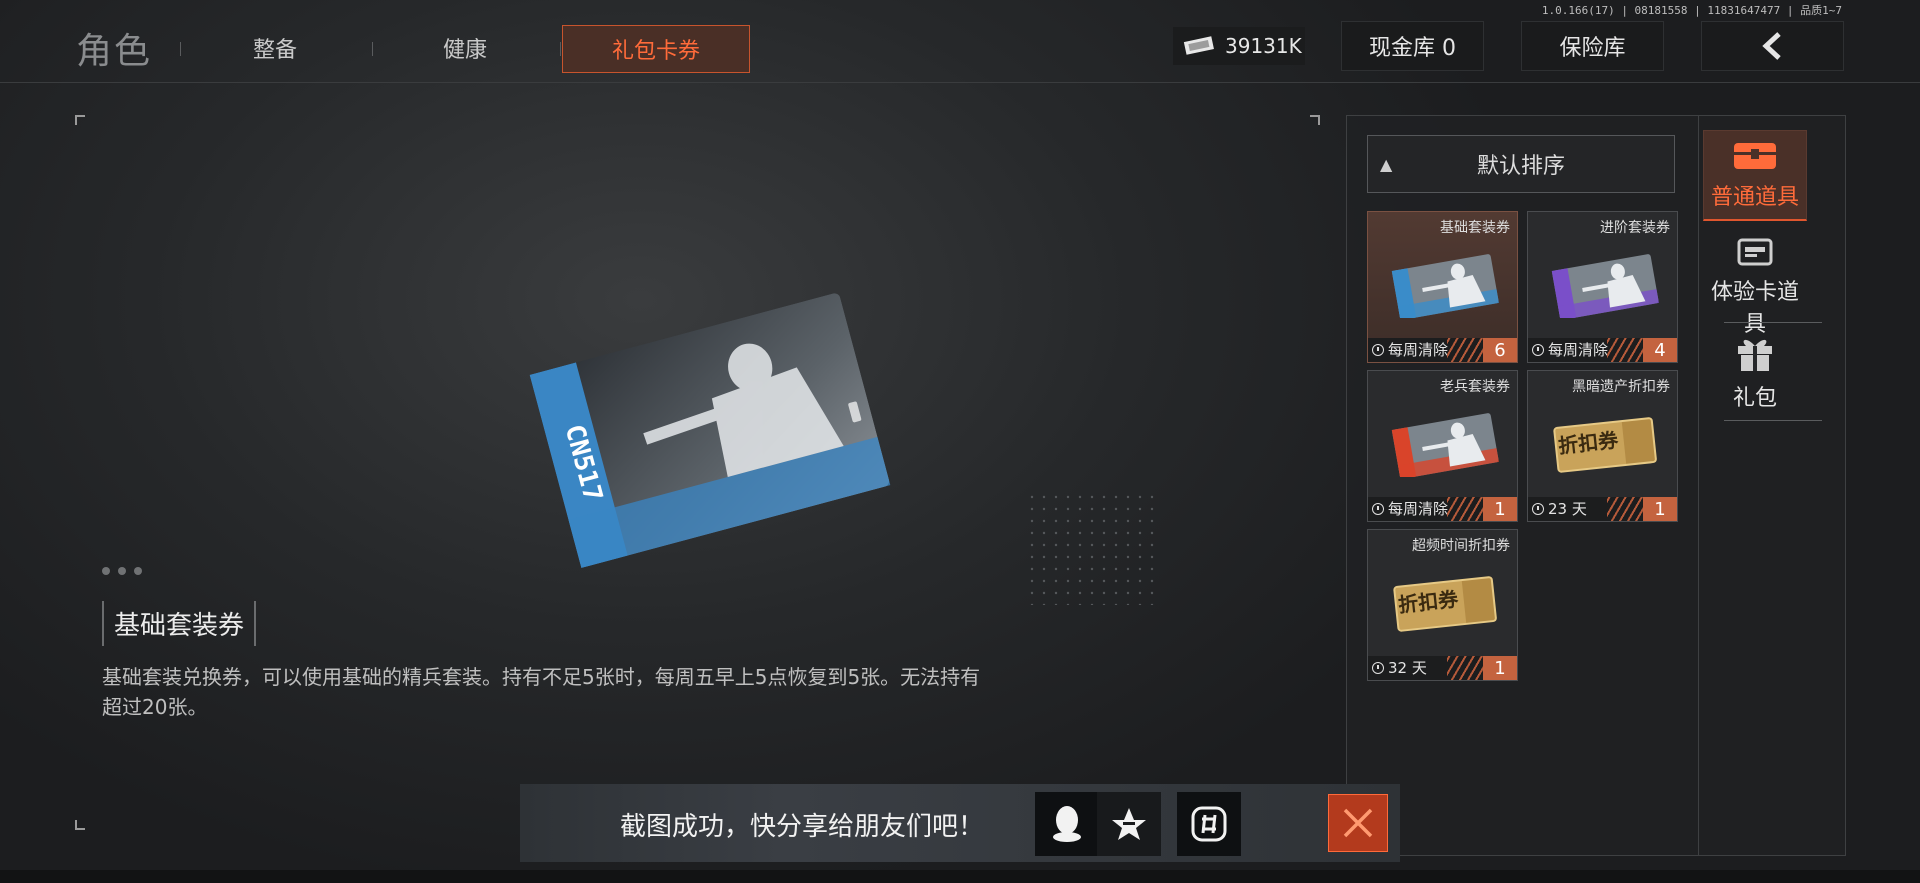 The height and width of the screenshot is (883, 1920). I want to click on tab-health: 健康, so click(465, 48).